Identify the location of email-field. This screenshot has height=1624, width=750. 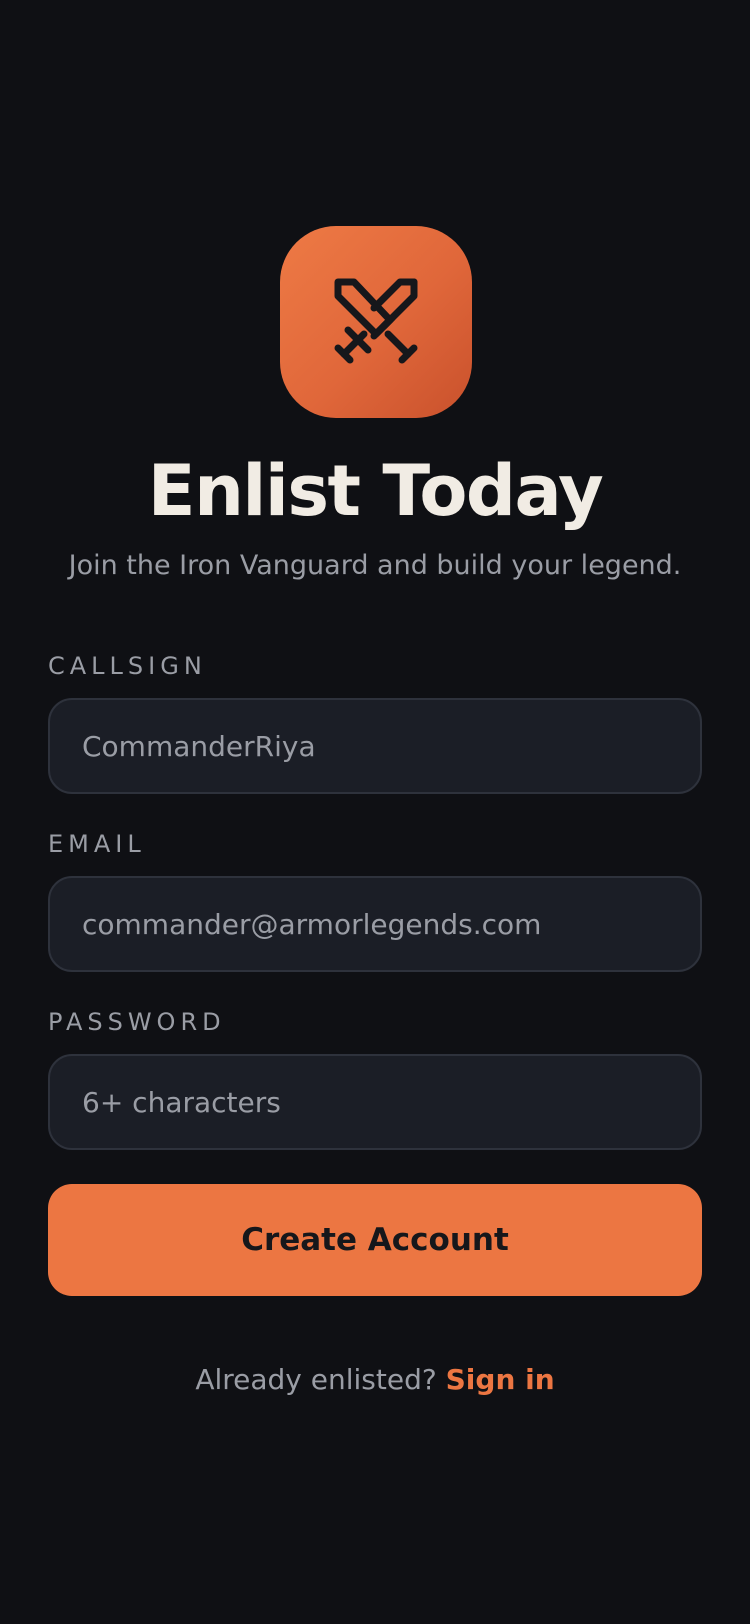
(375, 924).